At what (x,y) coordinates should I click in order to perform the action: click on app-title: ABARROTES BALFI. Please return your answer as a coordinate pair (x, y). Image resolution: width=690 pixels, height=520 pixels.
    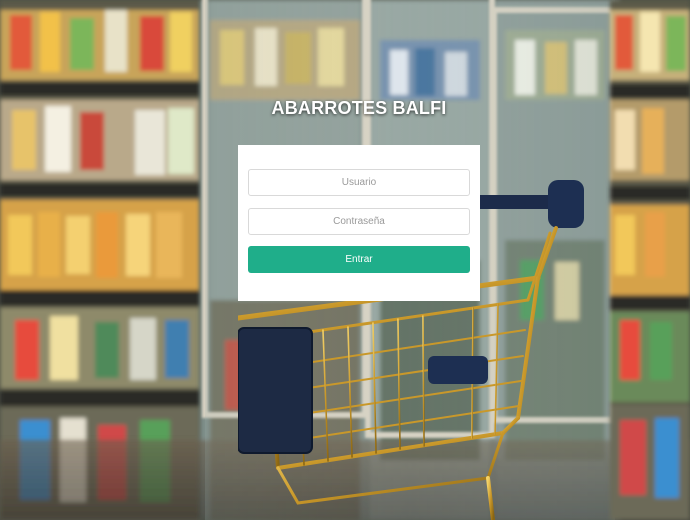
    Looking at the image, I should click on (359, 108).